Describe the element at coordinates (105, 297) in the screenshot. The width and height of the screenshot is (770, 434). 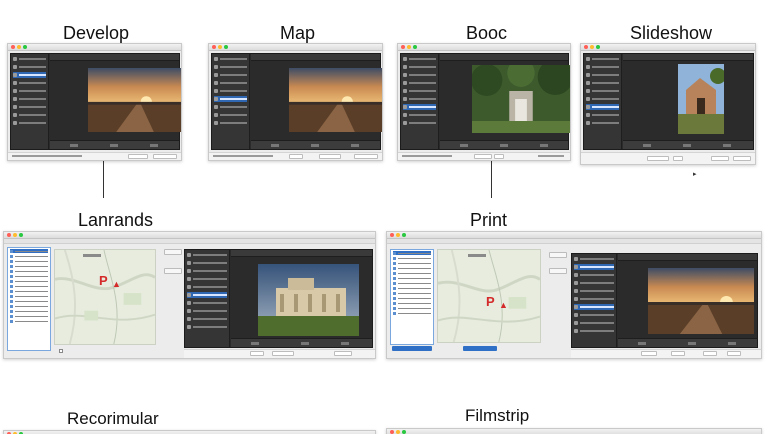
I see `landmarks-map: P ▲` at that location.